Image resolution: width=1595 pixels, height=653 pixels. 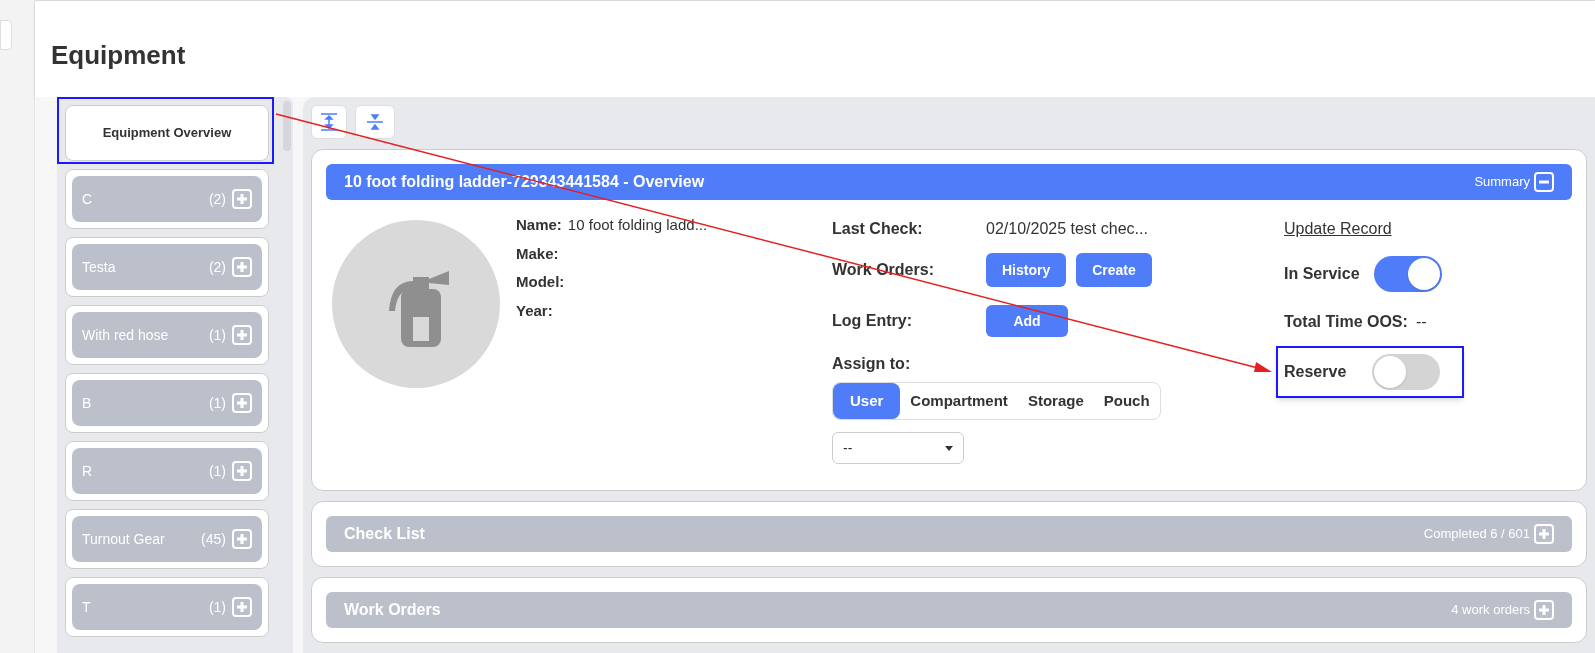 I want to click on page-title: Equipment, so click(x=118, y=55).